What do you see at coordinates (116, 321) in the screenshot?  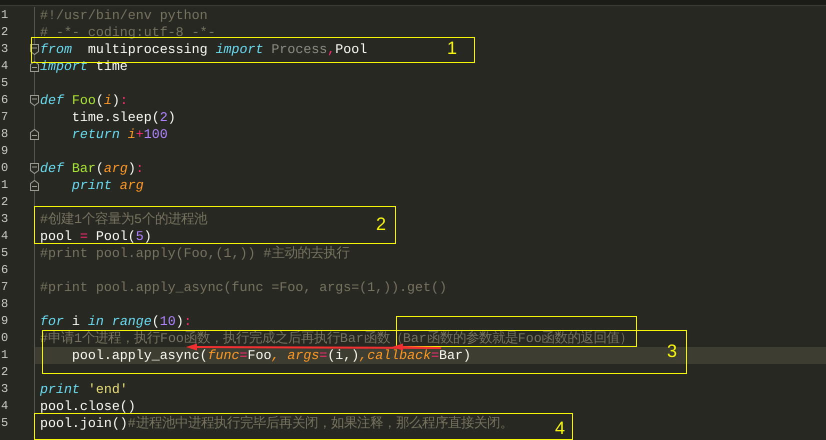 I see `code-line: for i in range(10):` at bounding box center [116, 321].